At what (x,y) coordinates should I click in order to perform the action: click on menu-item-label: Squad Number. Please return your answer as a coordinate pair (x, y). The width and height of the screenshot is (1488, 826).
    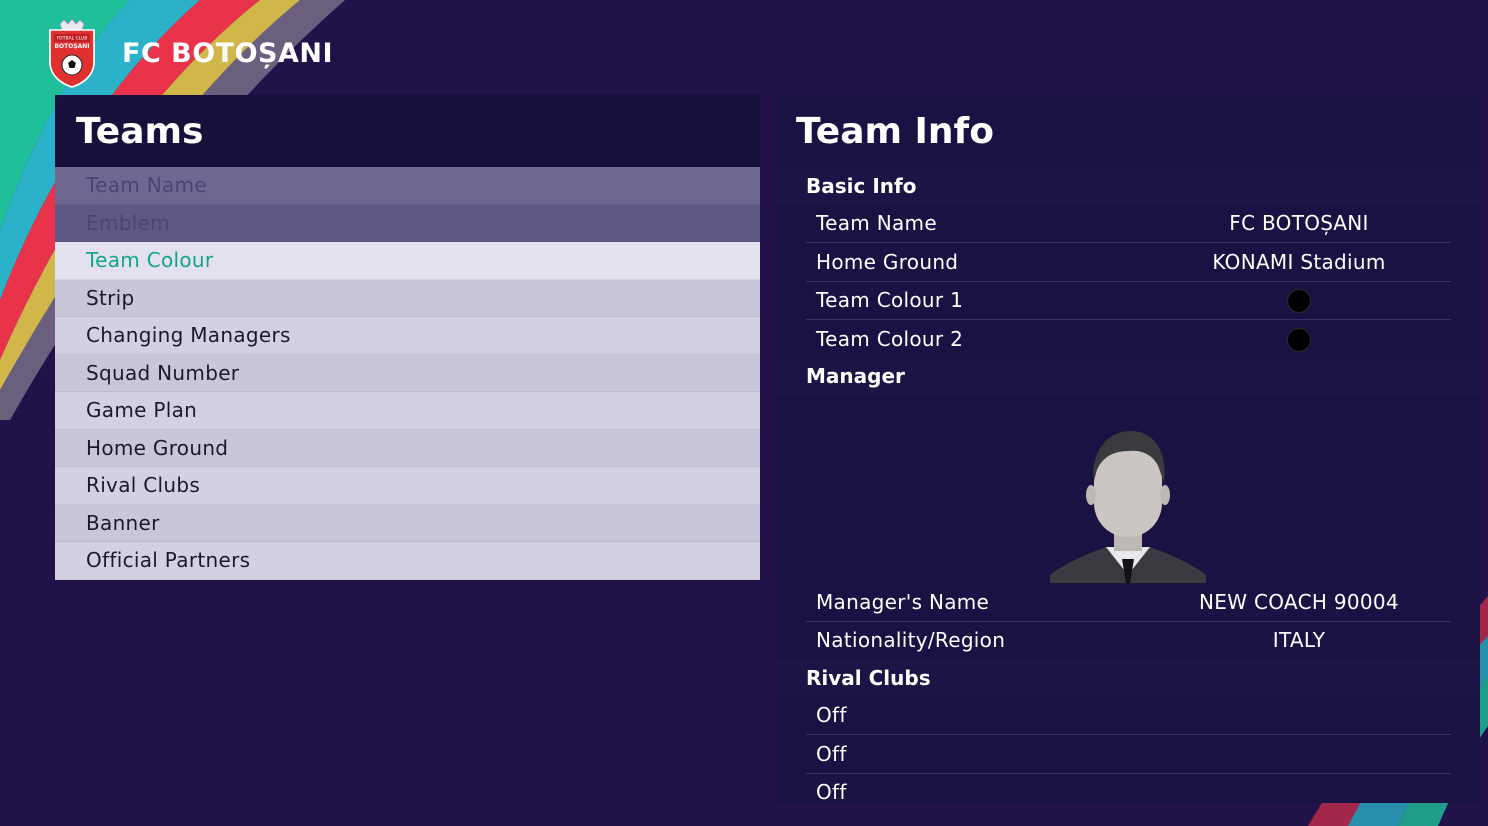
    Looking at the image, I should click on (163, 372).